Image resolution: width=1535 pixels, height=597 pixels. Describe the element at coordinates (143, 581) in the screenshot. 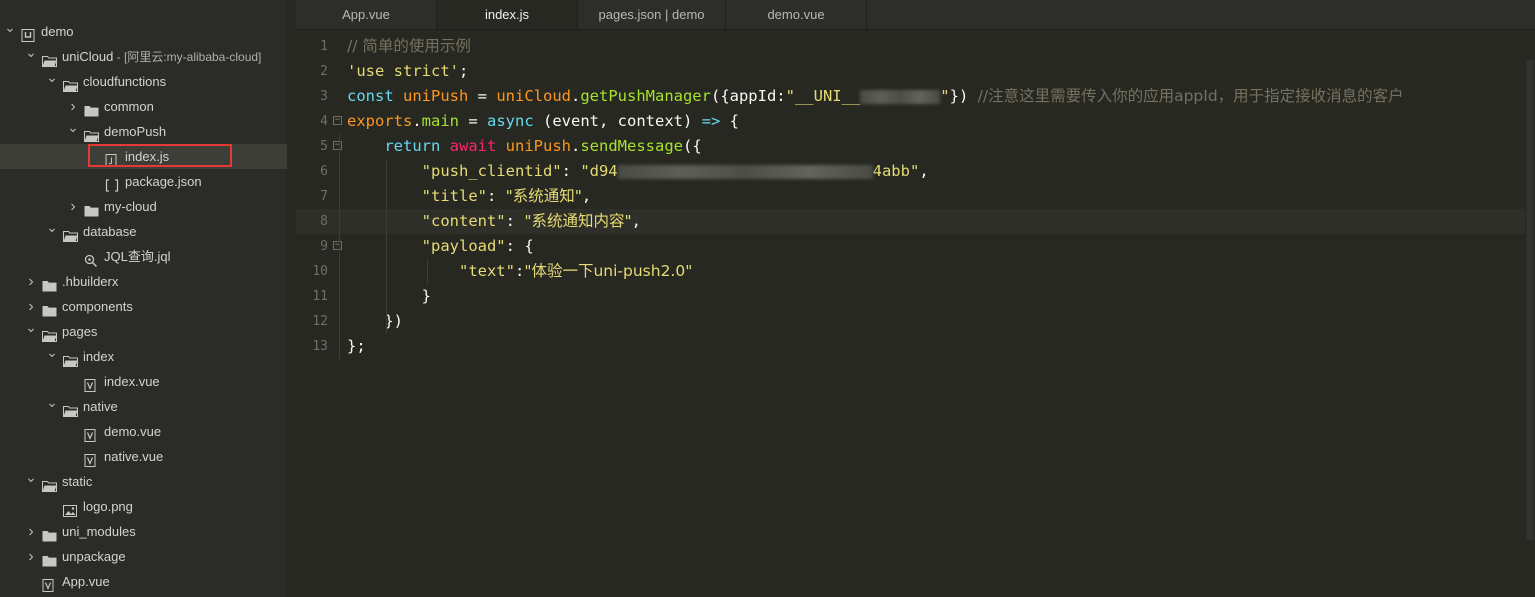

I see `tree-item: App.vue` at that location.